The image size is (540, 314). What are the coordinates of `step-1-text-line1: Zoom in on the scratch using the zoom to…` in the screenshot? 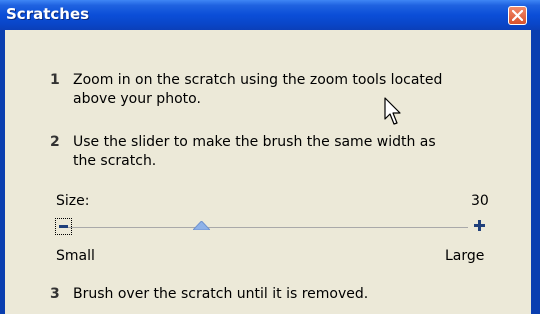 It's located at (258, 80).